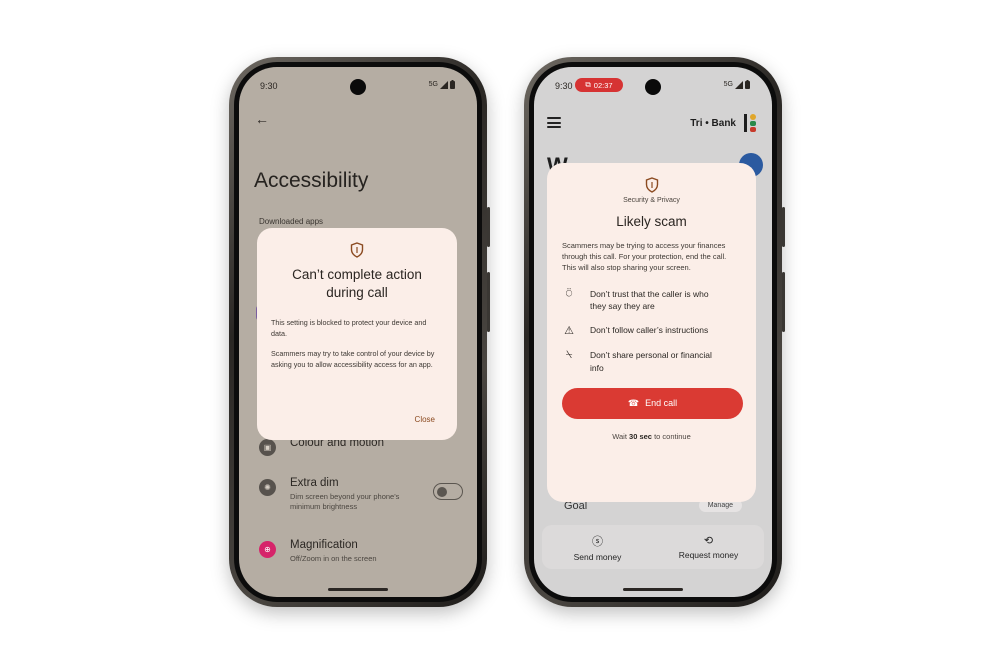 The width and height of the screenshot is (1000, 666). What do you see at coordinates (661, 403) in the screenshot?
I see `end-call-label: End call` at bounding box center [661, 403].